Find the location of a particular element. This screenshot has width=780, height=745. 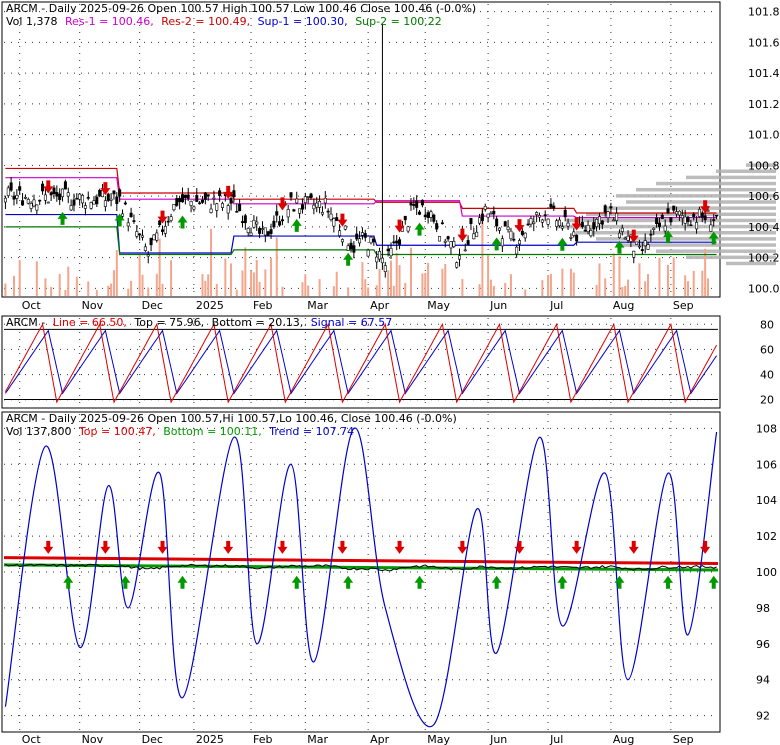

trend-y-tick: 94 is located at coordinates (763, 680).